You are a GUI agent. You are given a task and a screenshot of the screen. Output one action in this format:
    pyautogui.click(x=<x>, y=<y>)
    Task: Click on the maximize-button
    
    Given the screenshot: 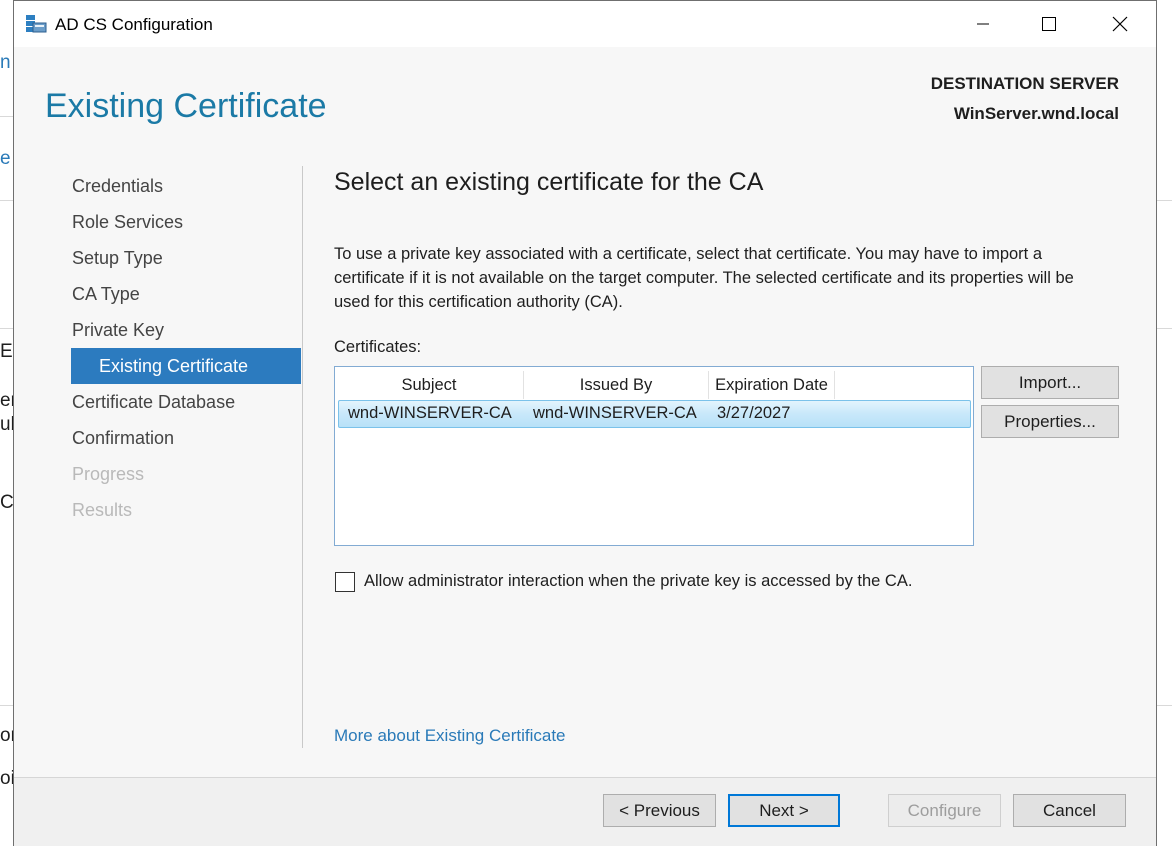 What is the action you would take?
    pyautogui.click(x=1049, y=24)
    